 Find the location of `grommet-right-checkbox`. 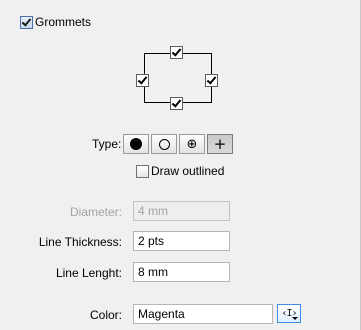

grommet-right-checkbox is located at coordinates (211, 80).